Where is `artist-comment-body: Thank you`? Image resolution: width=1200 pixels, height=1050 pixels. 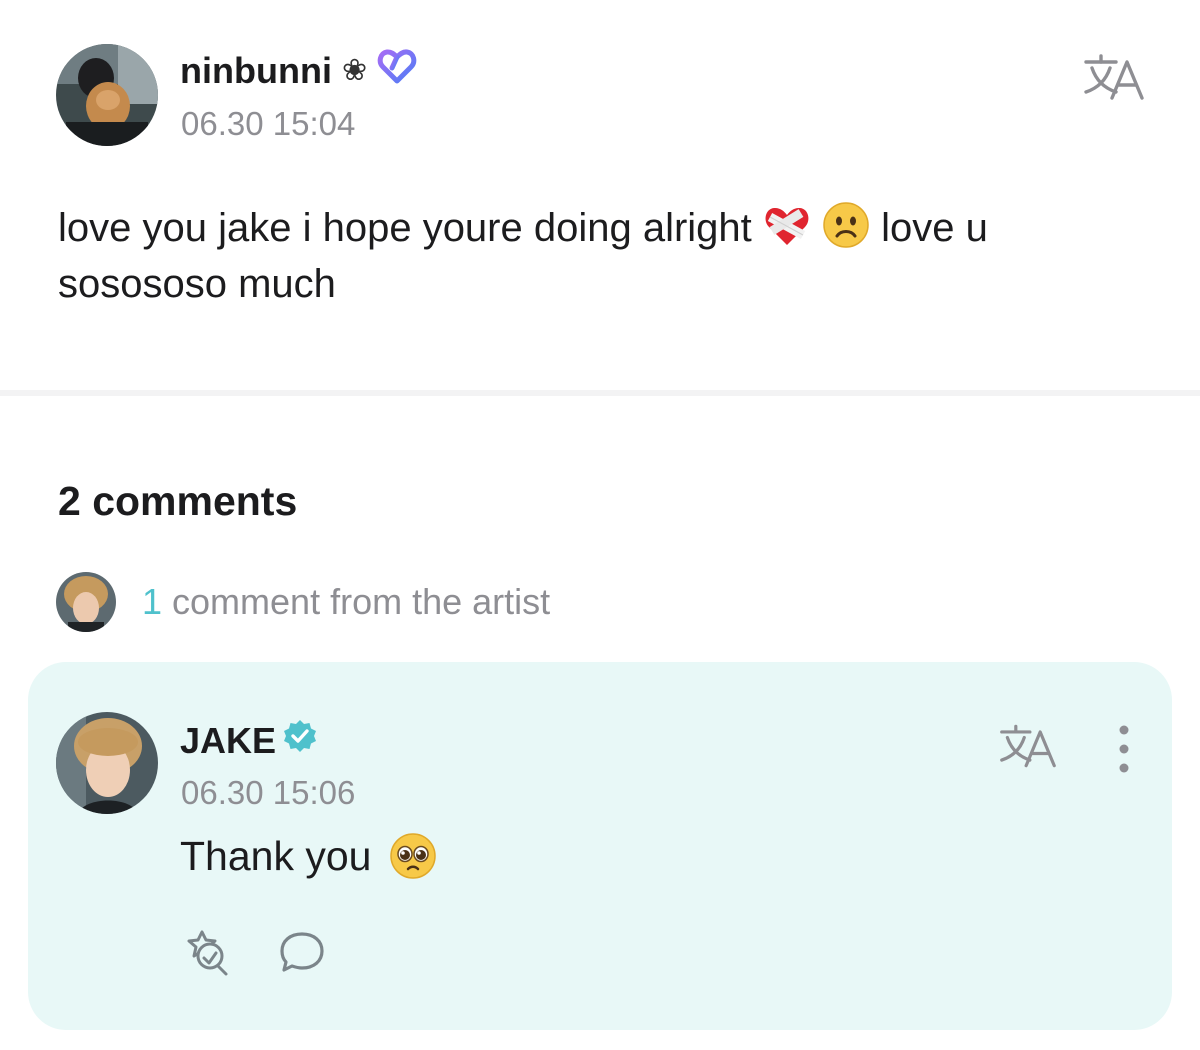 artist-comment-body: Thank you is located at coordinates (308, 856).